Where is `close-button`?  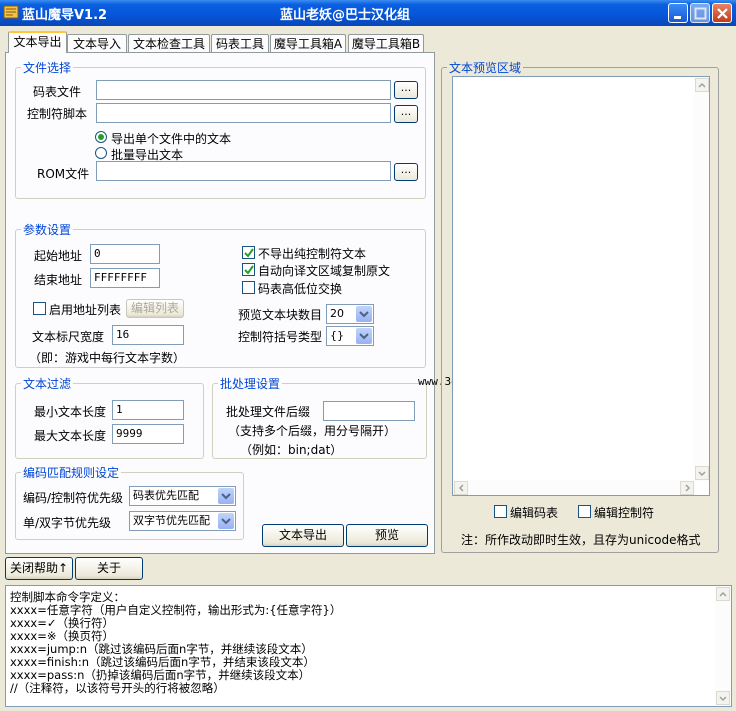
close-button is located at coordinates (722, 13).